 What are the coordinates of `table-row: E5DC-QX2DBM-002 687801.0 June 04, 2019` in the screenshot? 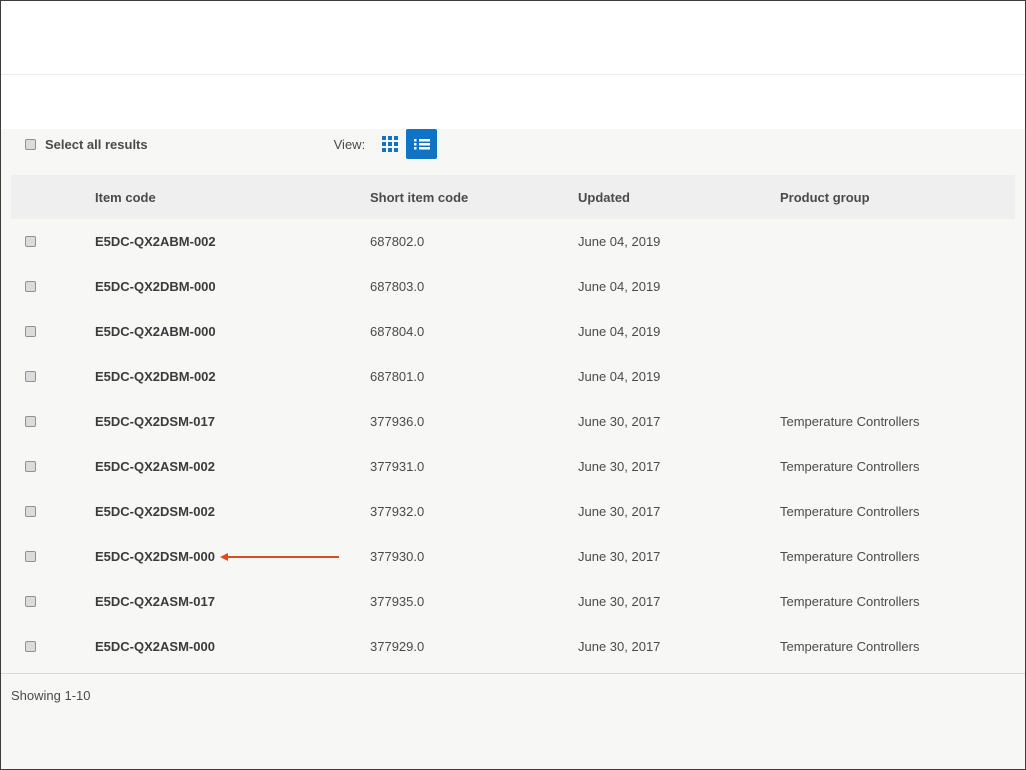 It's located at (513, 376).